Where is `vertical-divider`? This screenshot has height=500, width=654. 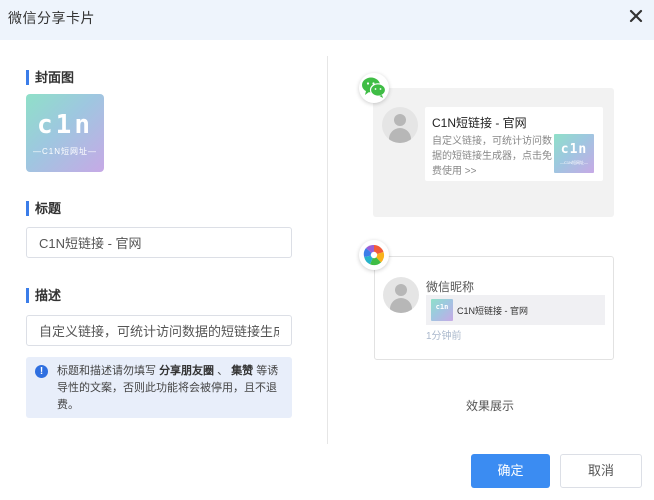
vertical-divider is located at coordinates (327, 250).